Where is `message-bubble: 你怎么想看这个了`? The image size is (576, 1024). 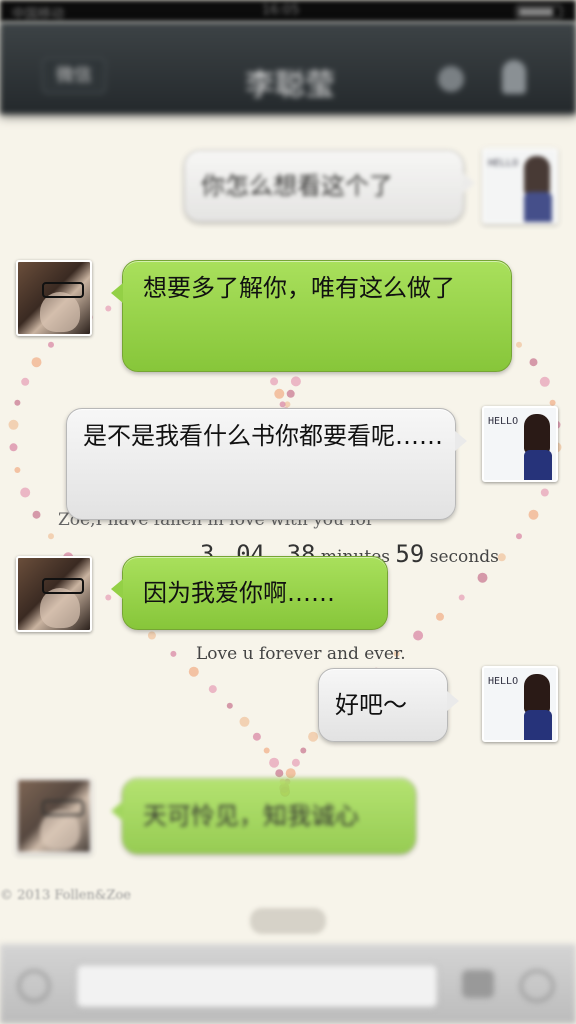
message-bubble: 你怎么想看这个了 is located at coordinates (329, 186).